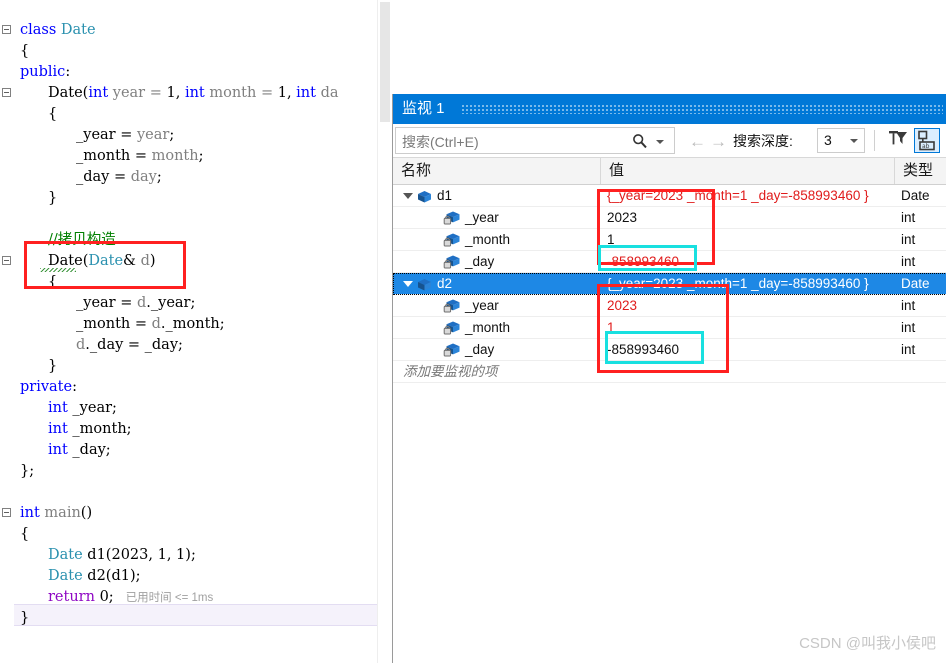 Image resolution: width=946 pixels, height=663 pixels. What do you see at coordinates (854, 141) in the screenshot?
I see `search-depth-chevron-down-icon` at bounding box center [854, 141].